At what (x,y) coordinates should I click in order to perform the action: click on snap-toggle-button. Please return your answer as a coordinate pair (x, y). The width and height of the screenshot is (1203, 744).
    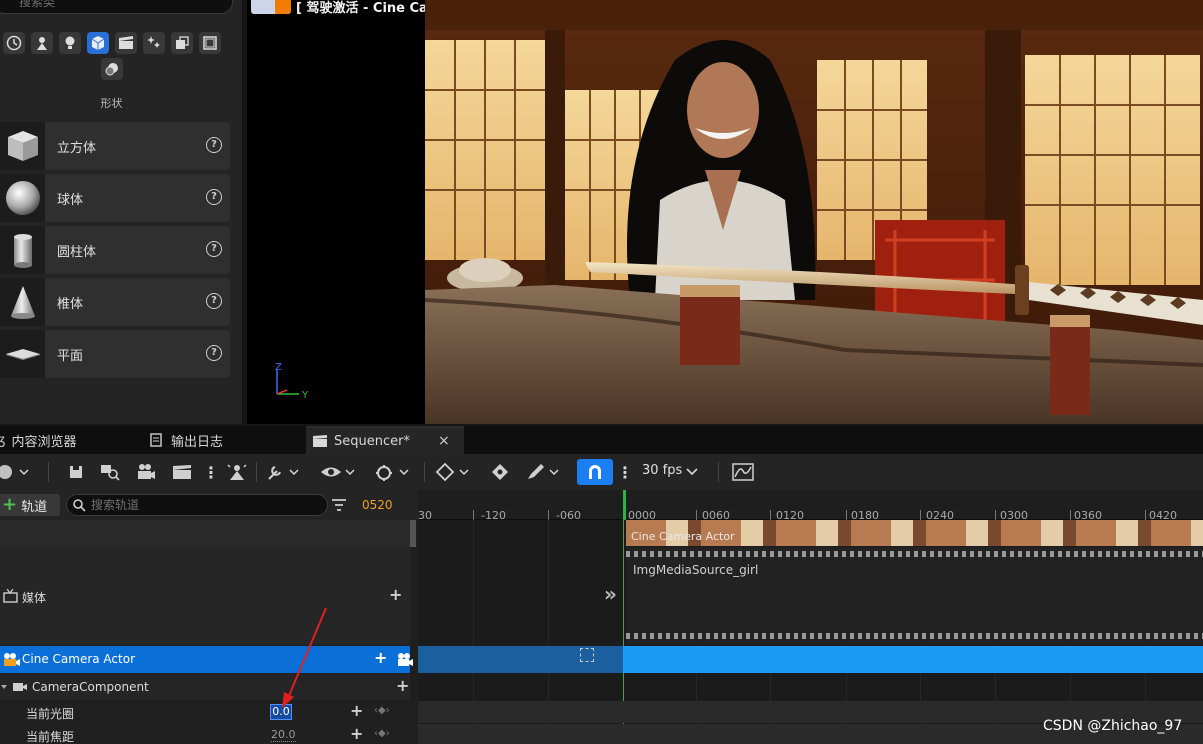
    Looking at the image, I should click on (595, 472).